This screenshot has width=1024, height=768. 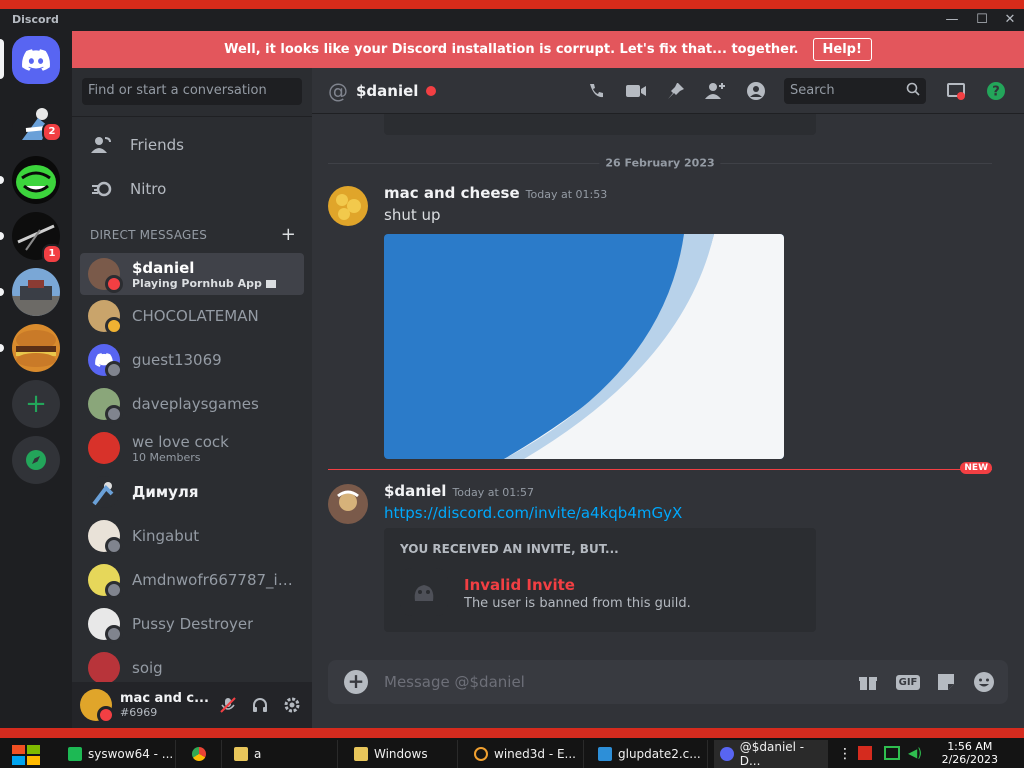 What do you see at coordinates (459, 491) in the screenshot?
I see `message-author: $daniel Today at 01:57` at bounding box center [459, 491].